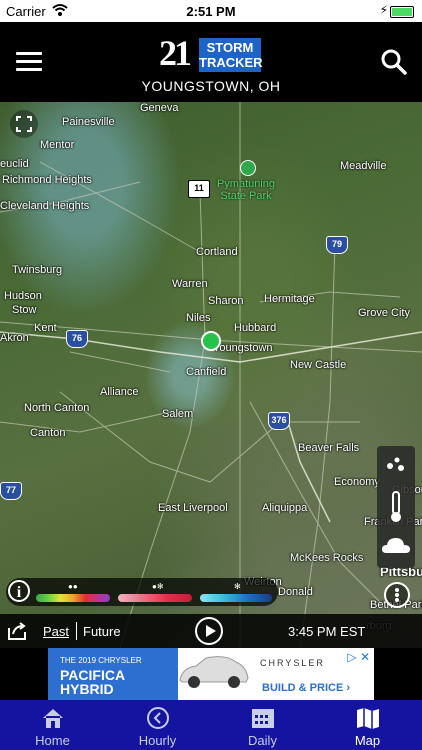 The width and height of the screenshot is (422, 750). What do you see at coordinates (76, 631) in the screenshot?
I see `timeline-divider` at bounding box center [76, 631].